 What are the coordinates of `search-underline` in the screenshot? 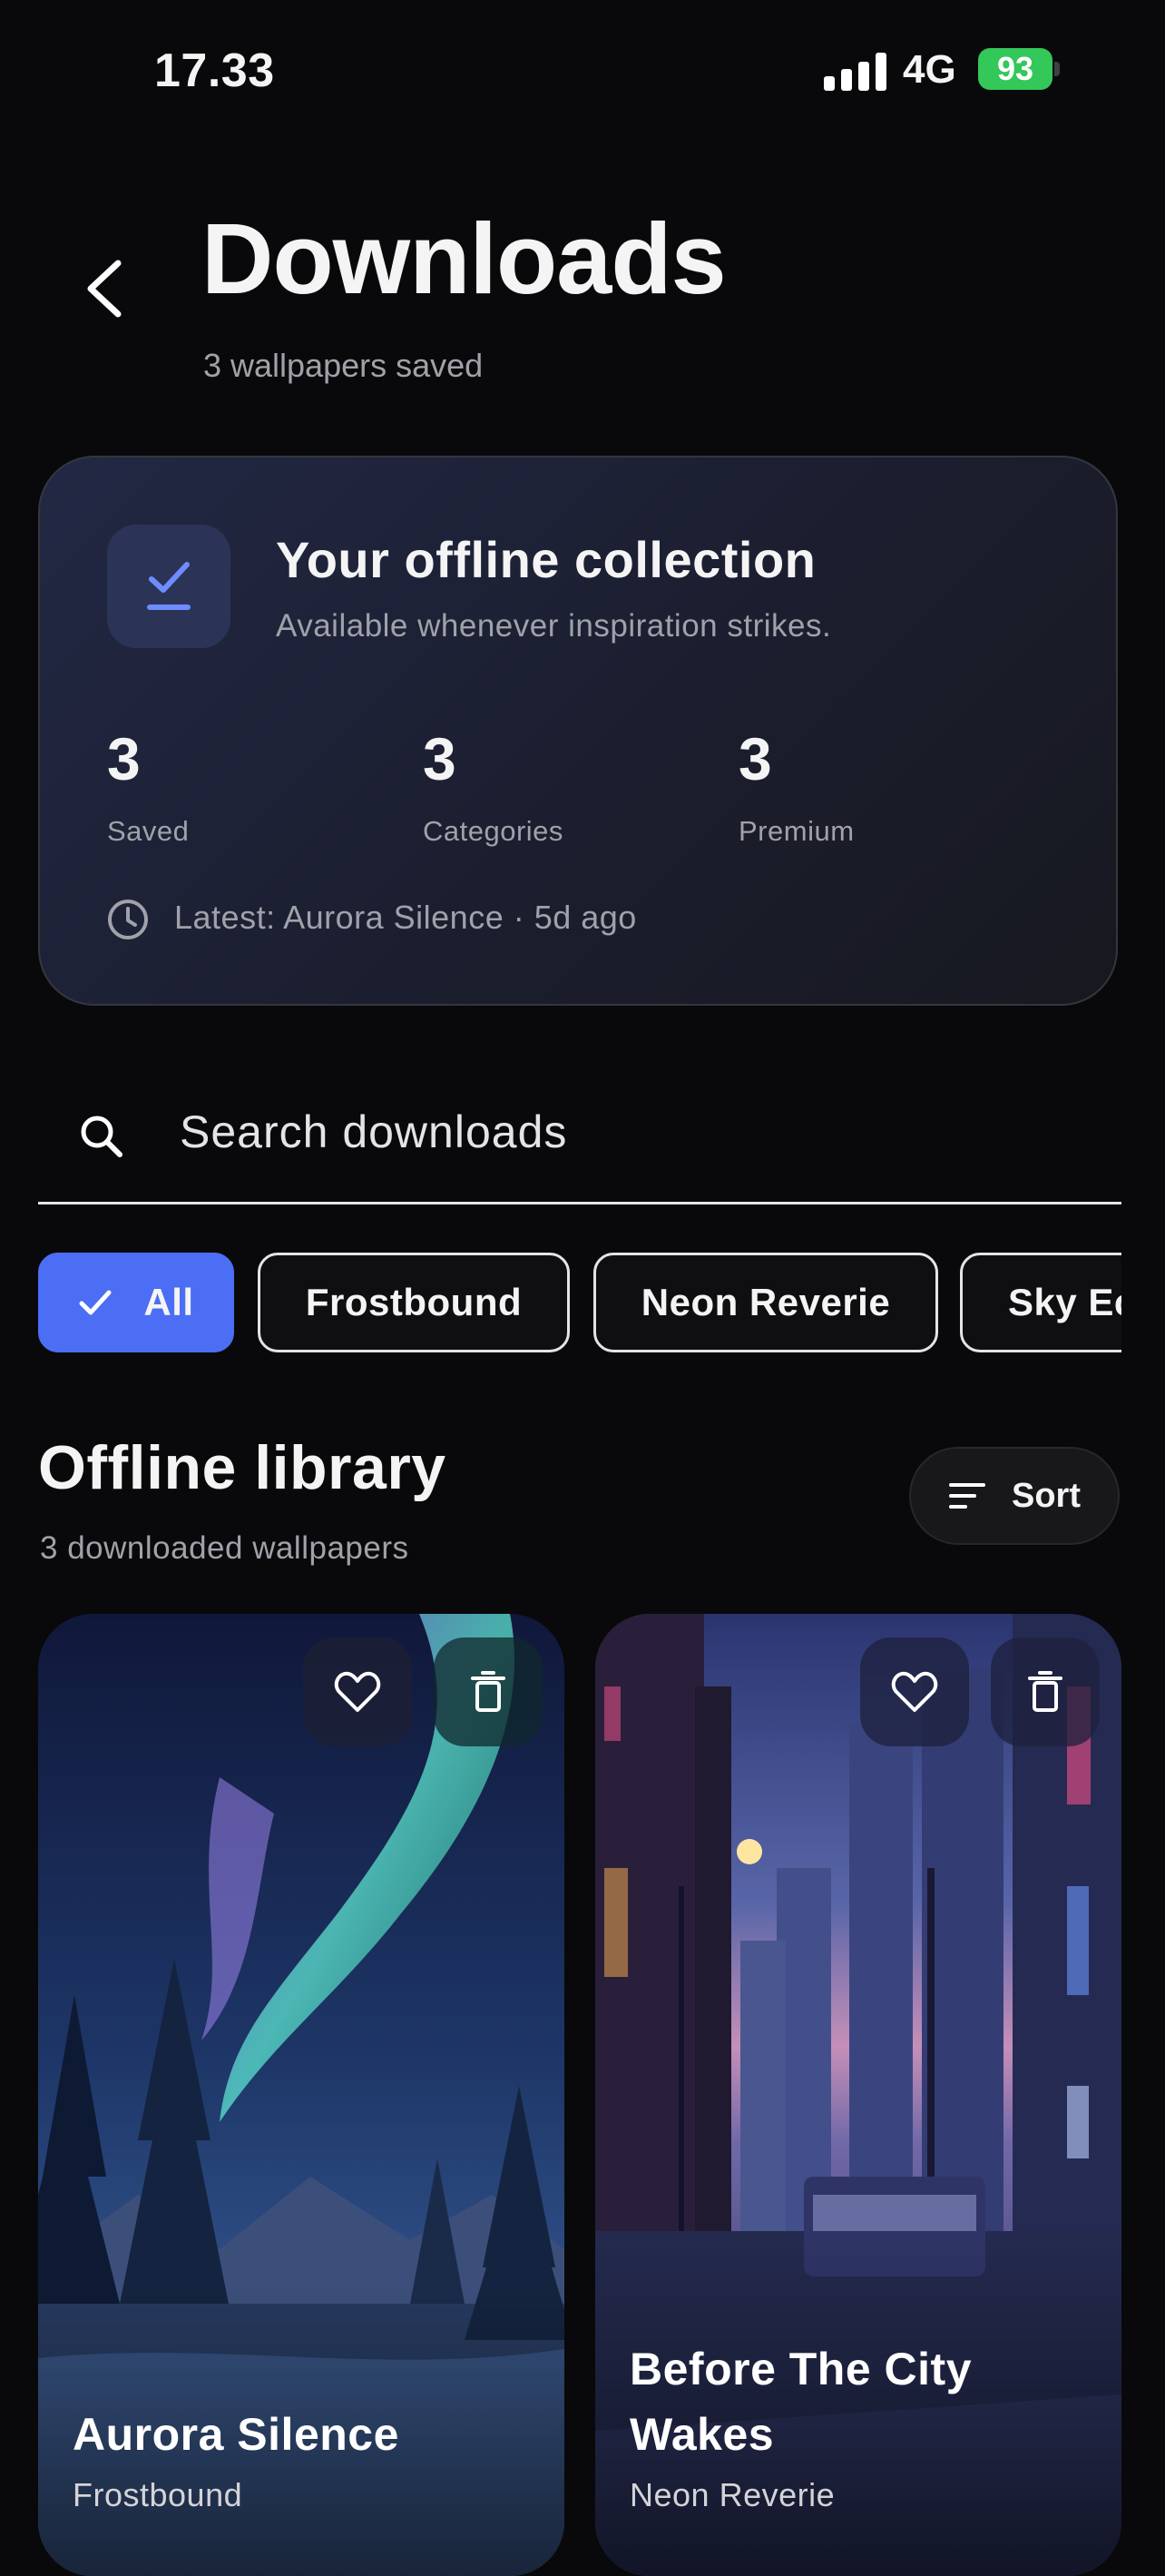 It's located at (579, 1203).